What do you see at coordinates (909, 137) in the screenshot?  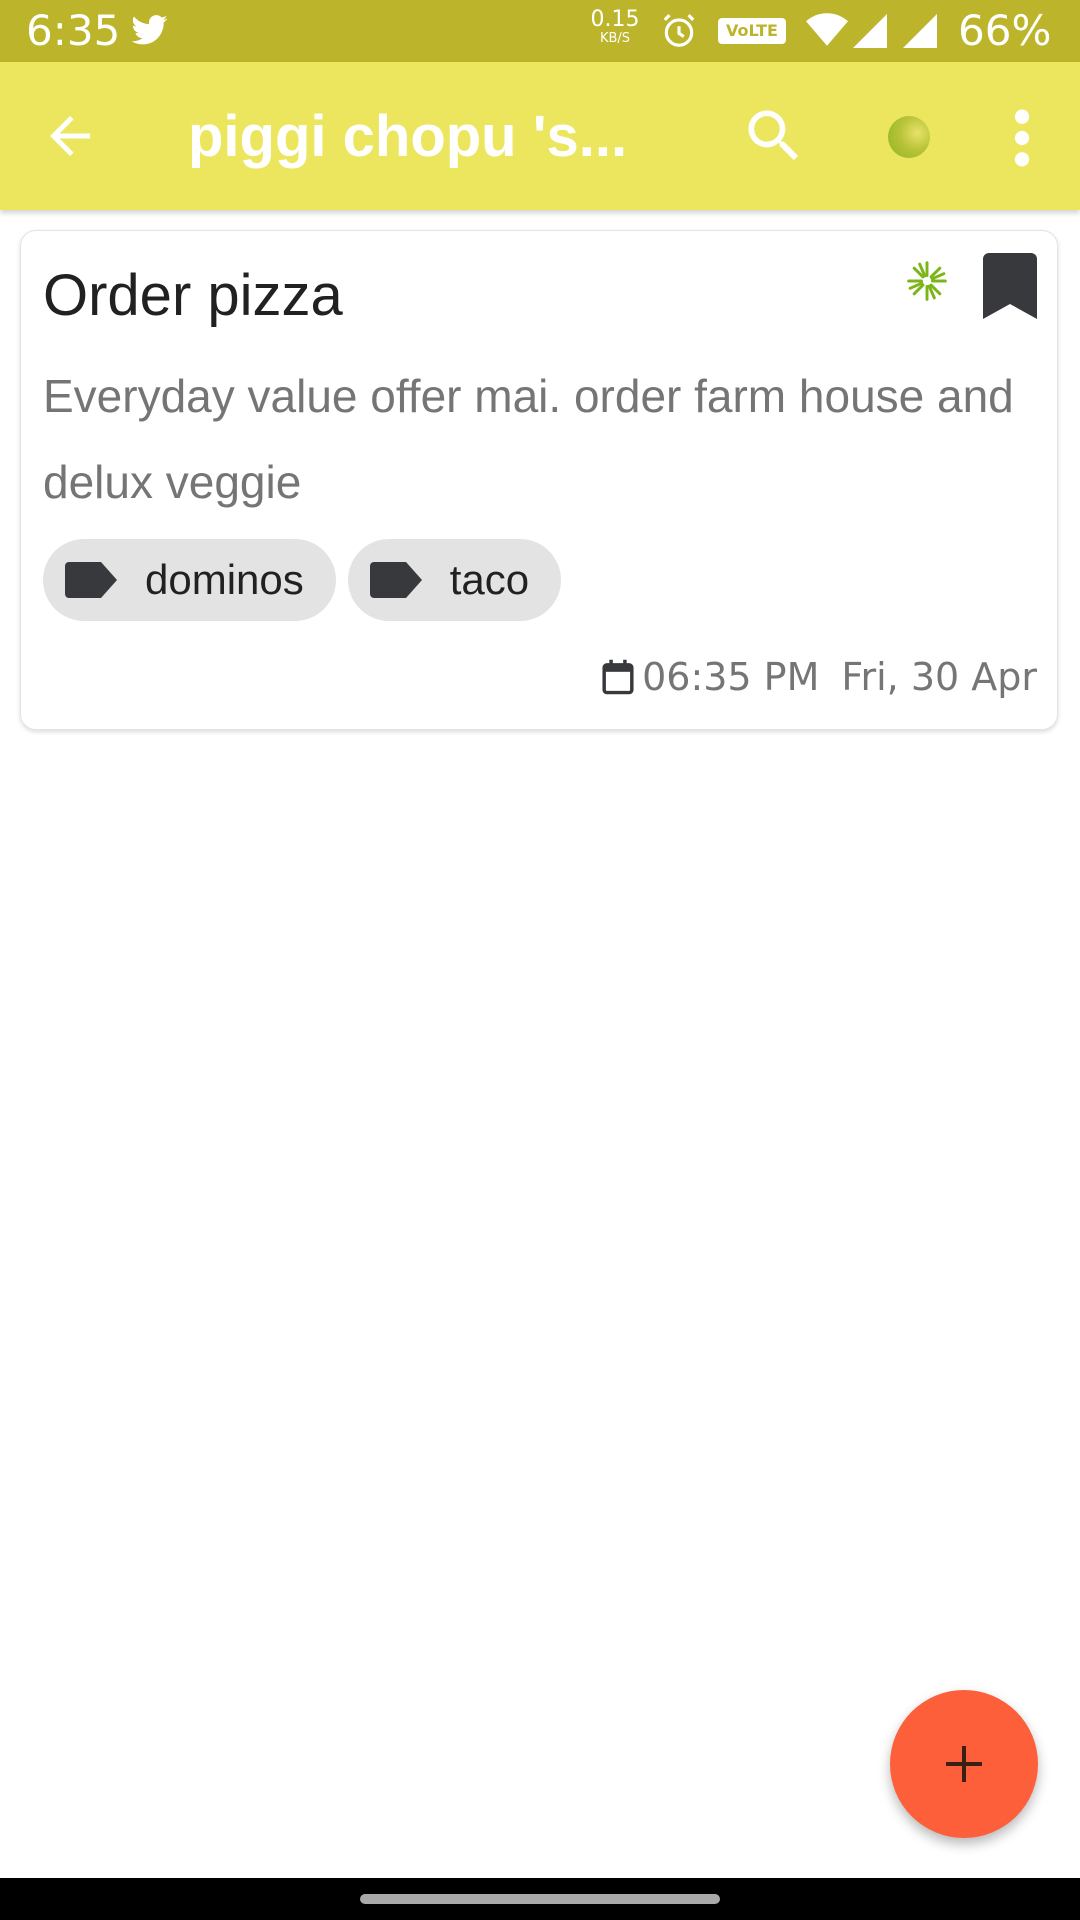 I see `color-theme-button` at bounding box center [909, 137].